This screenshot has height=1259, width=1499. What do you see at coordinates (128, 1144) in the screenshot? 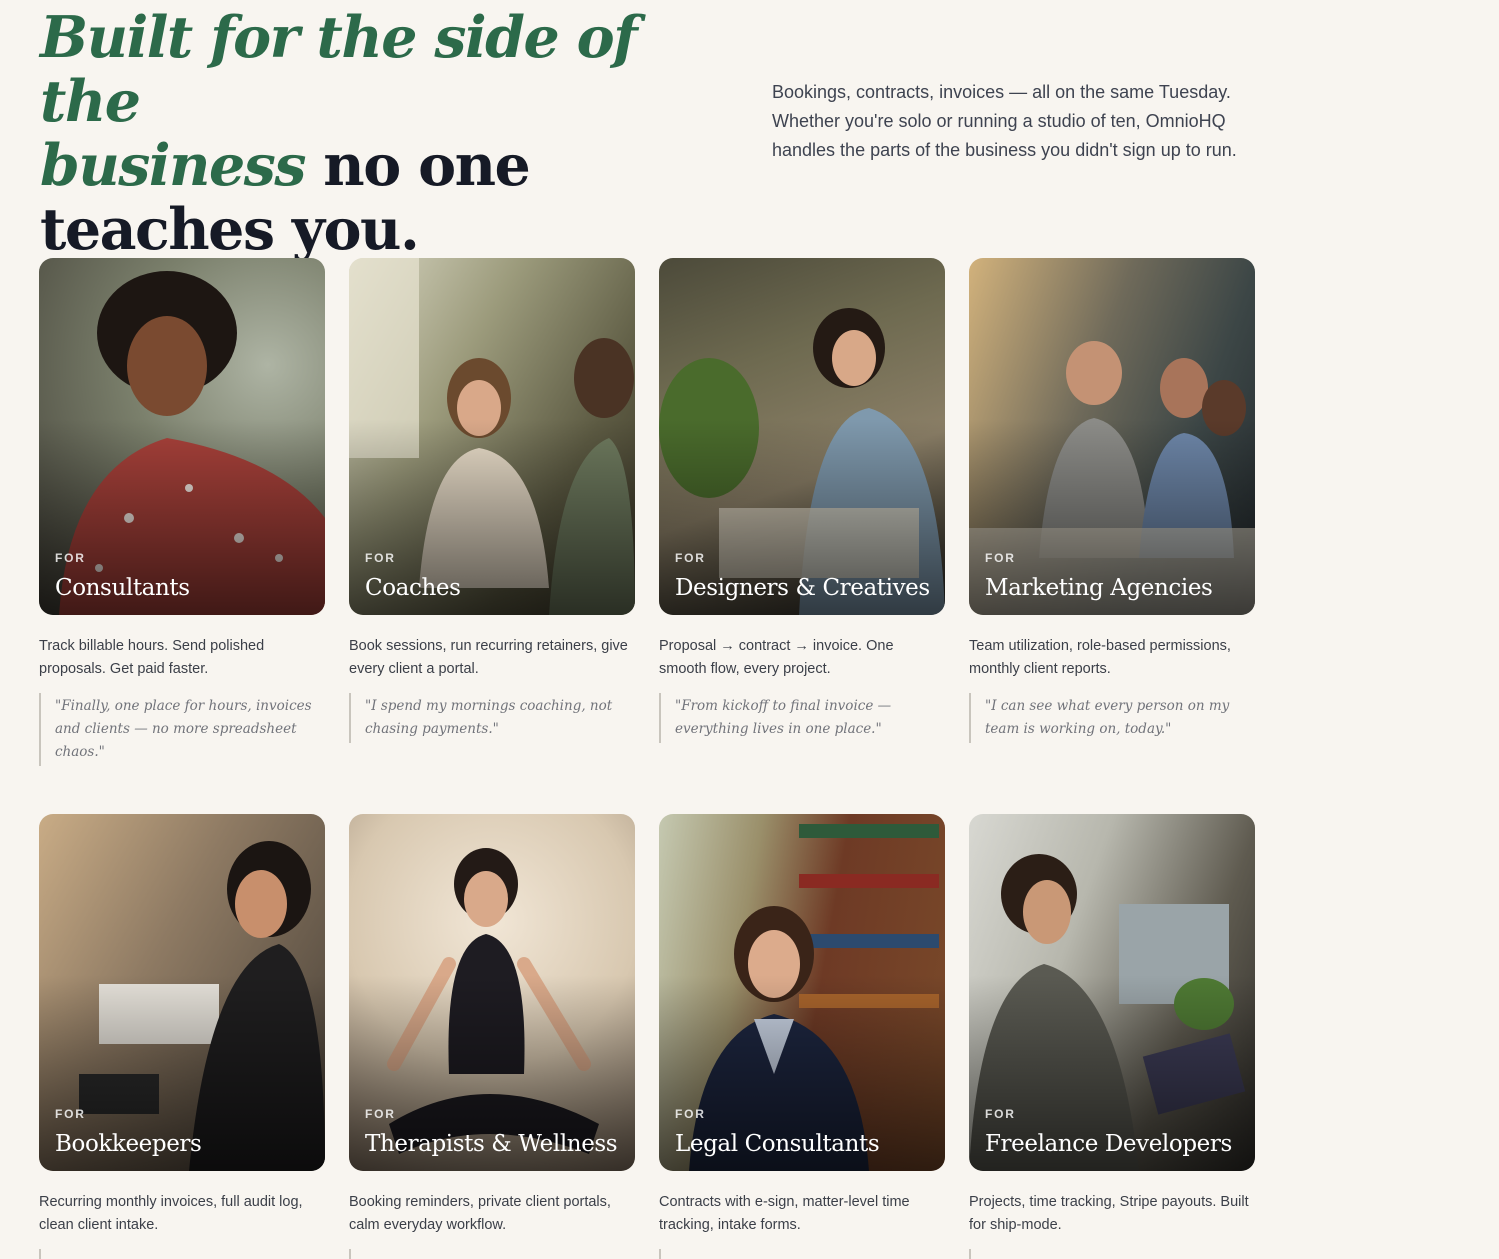
I see `card-title: Bookkeepers` at bounding box center [128, 1144].